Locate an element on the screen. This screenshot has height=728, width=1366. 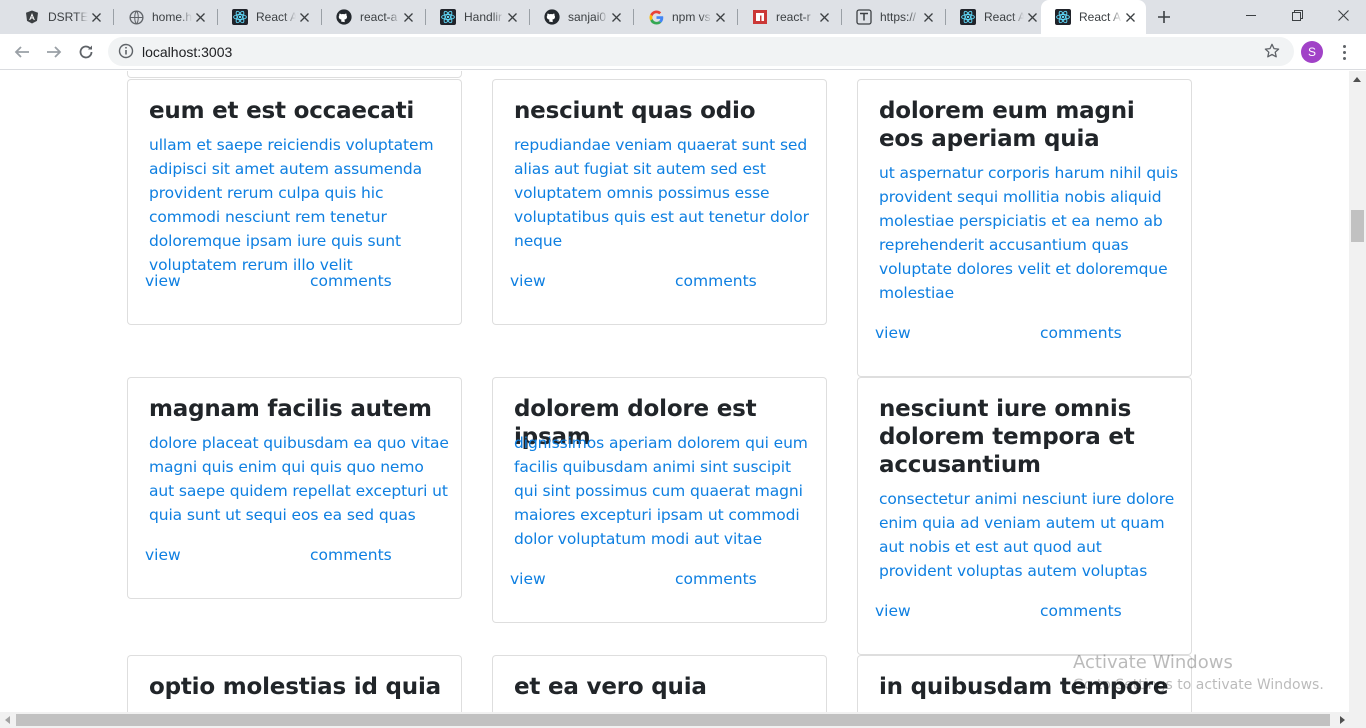
npm-icon is located at coordinates (760, 17).